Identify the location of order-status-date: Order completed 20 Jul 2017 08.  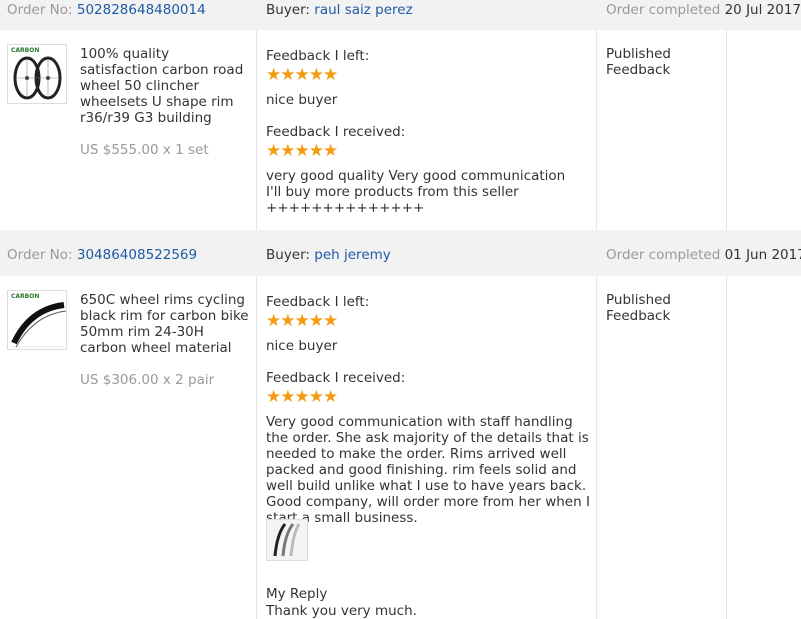
(703, 10).